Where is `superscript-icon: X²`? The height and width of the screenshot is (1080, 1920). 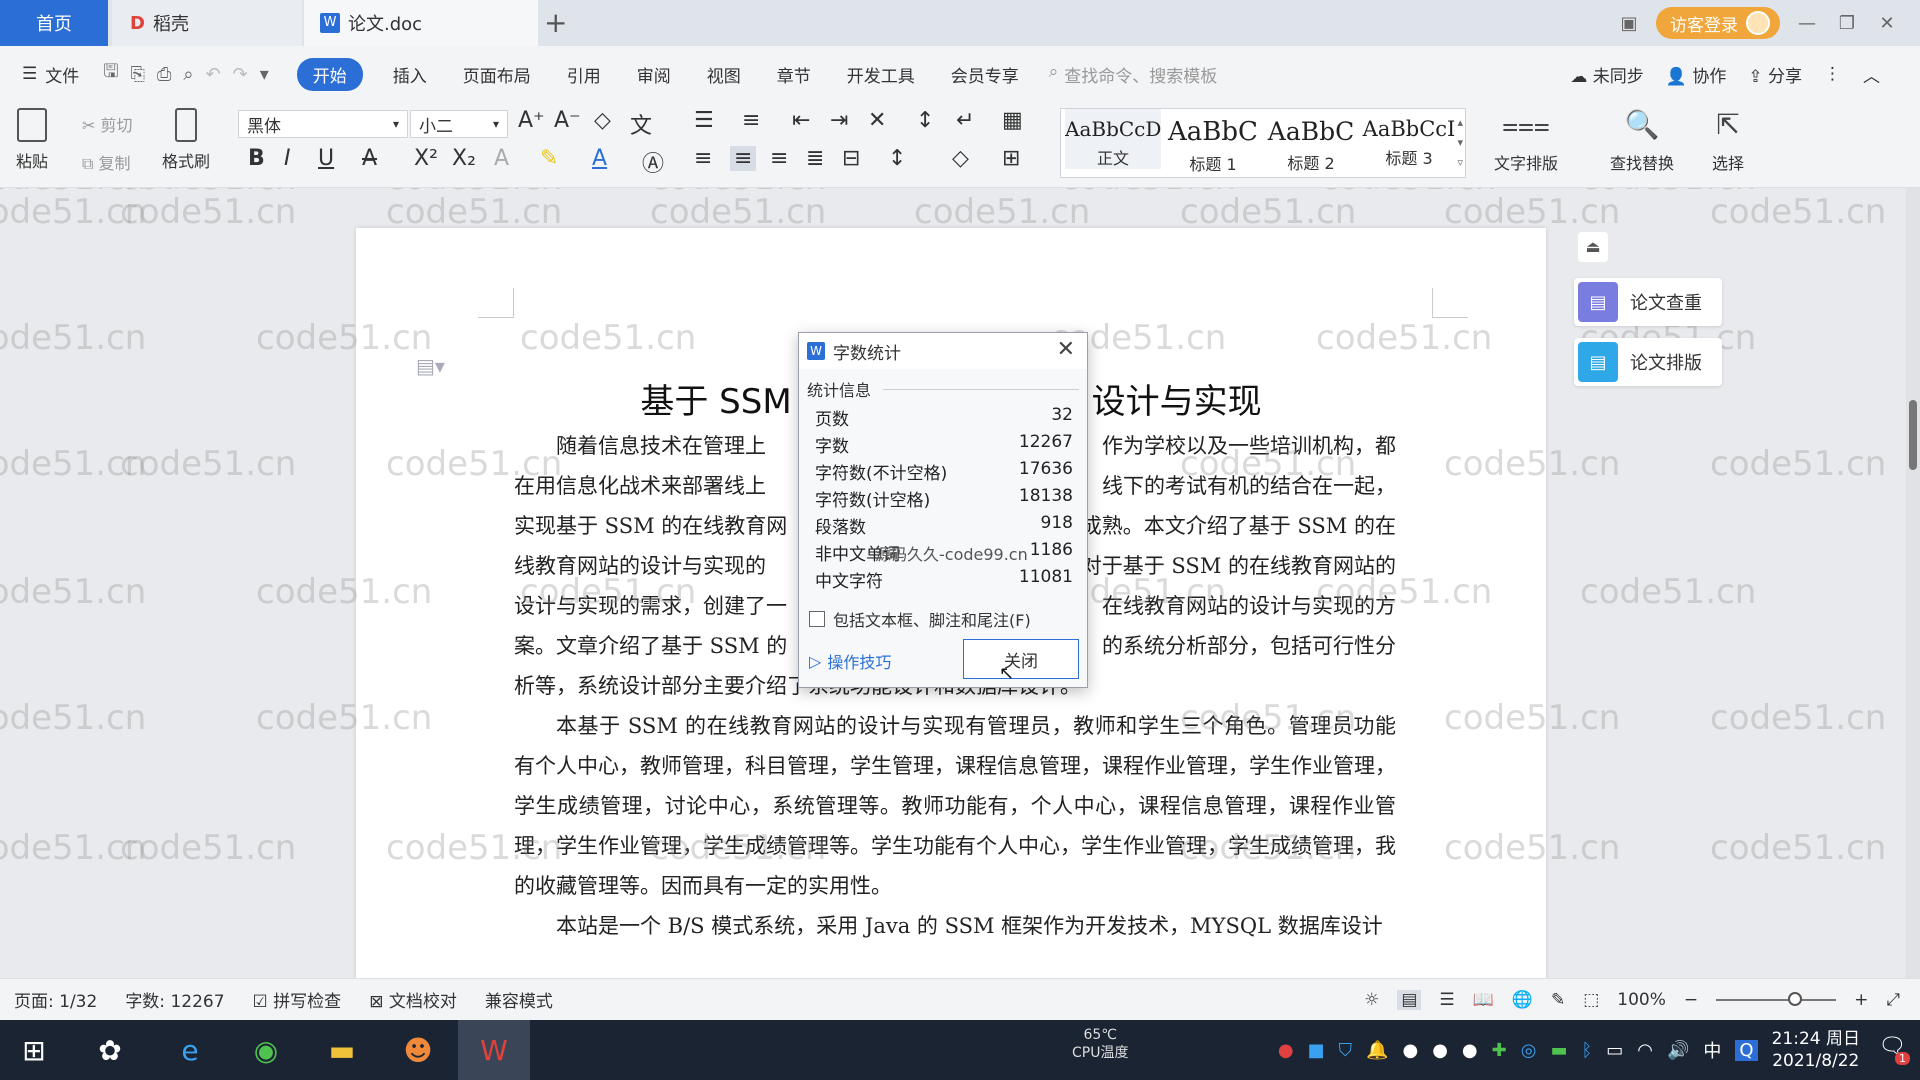
superscript-icon: X² is located at coordinates (426, 158).